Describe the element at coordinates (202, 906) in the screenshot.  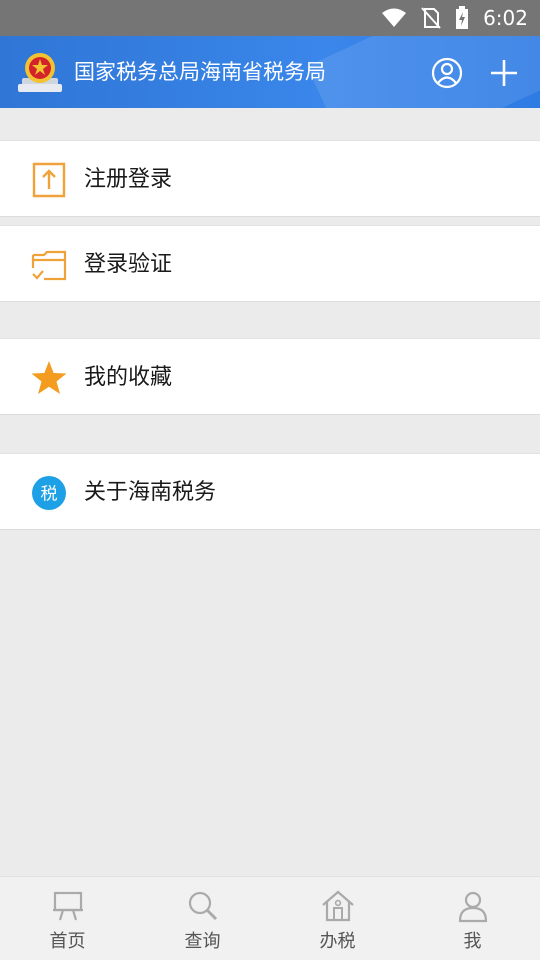
I see `search-icon` at that location.